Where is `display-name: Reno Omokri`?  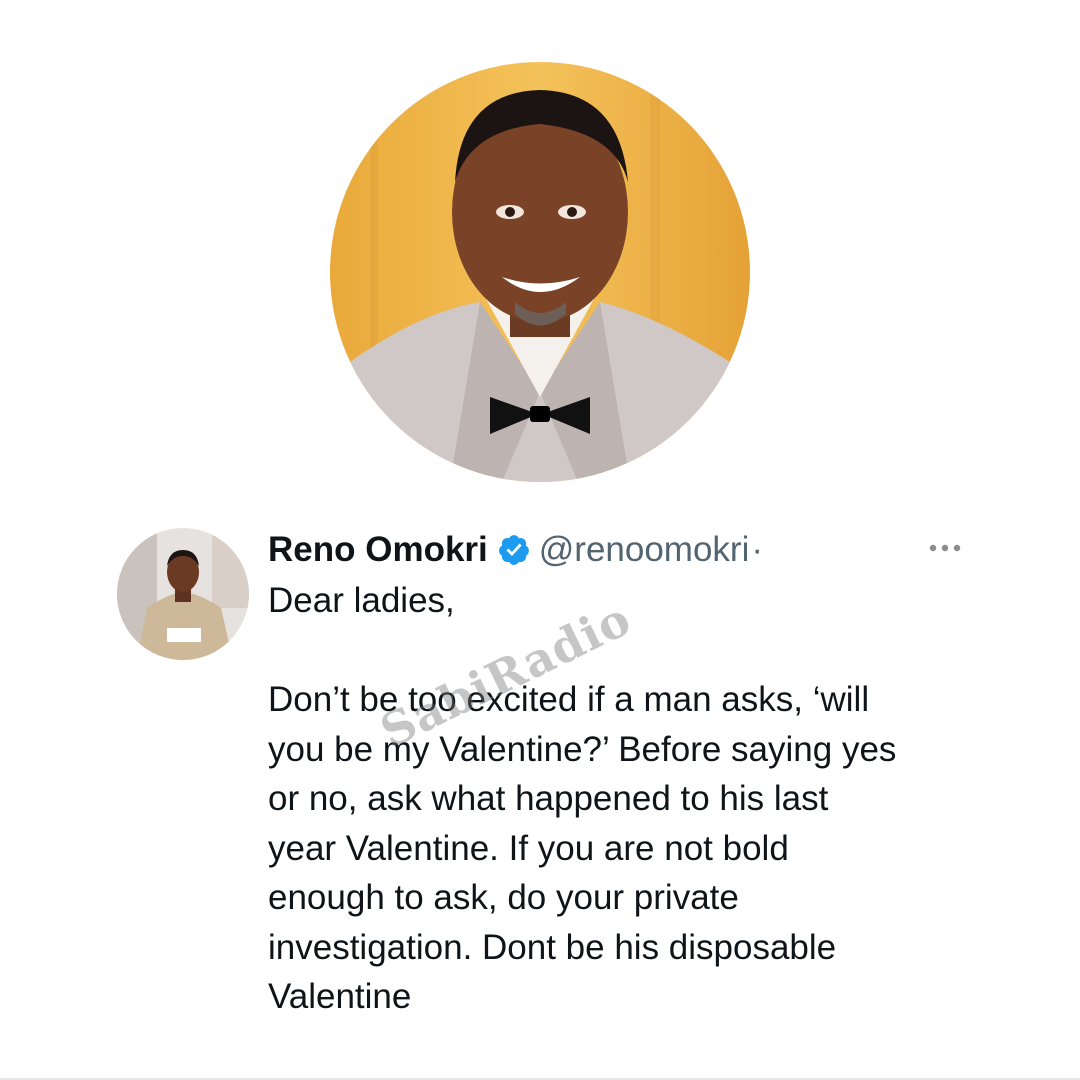 display-name: Reno Omokri is located at coordinates (378, 550).